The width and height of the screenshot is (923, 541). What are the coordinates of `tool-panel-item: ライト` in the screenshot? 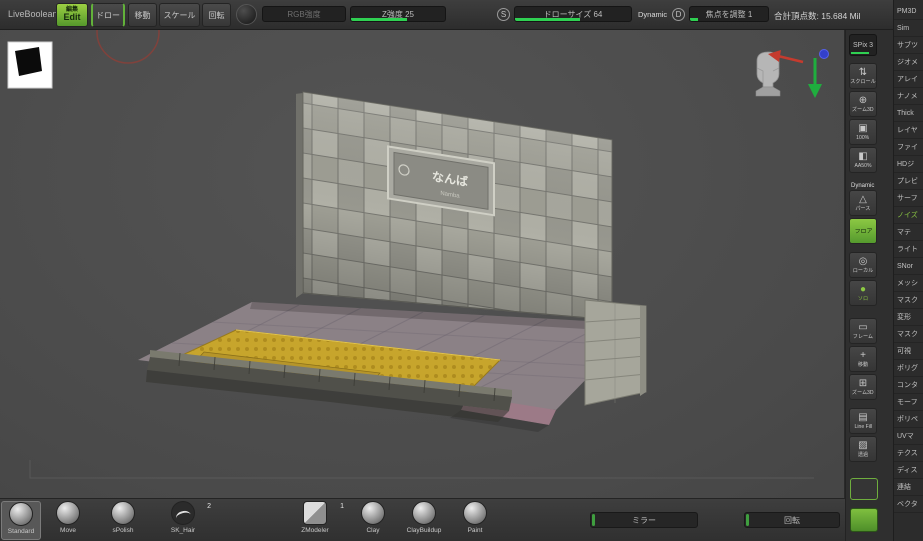 It's located at (908, 249).